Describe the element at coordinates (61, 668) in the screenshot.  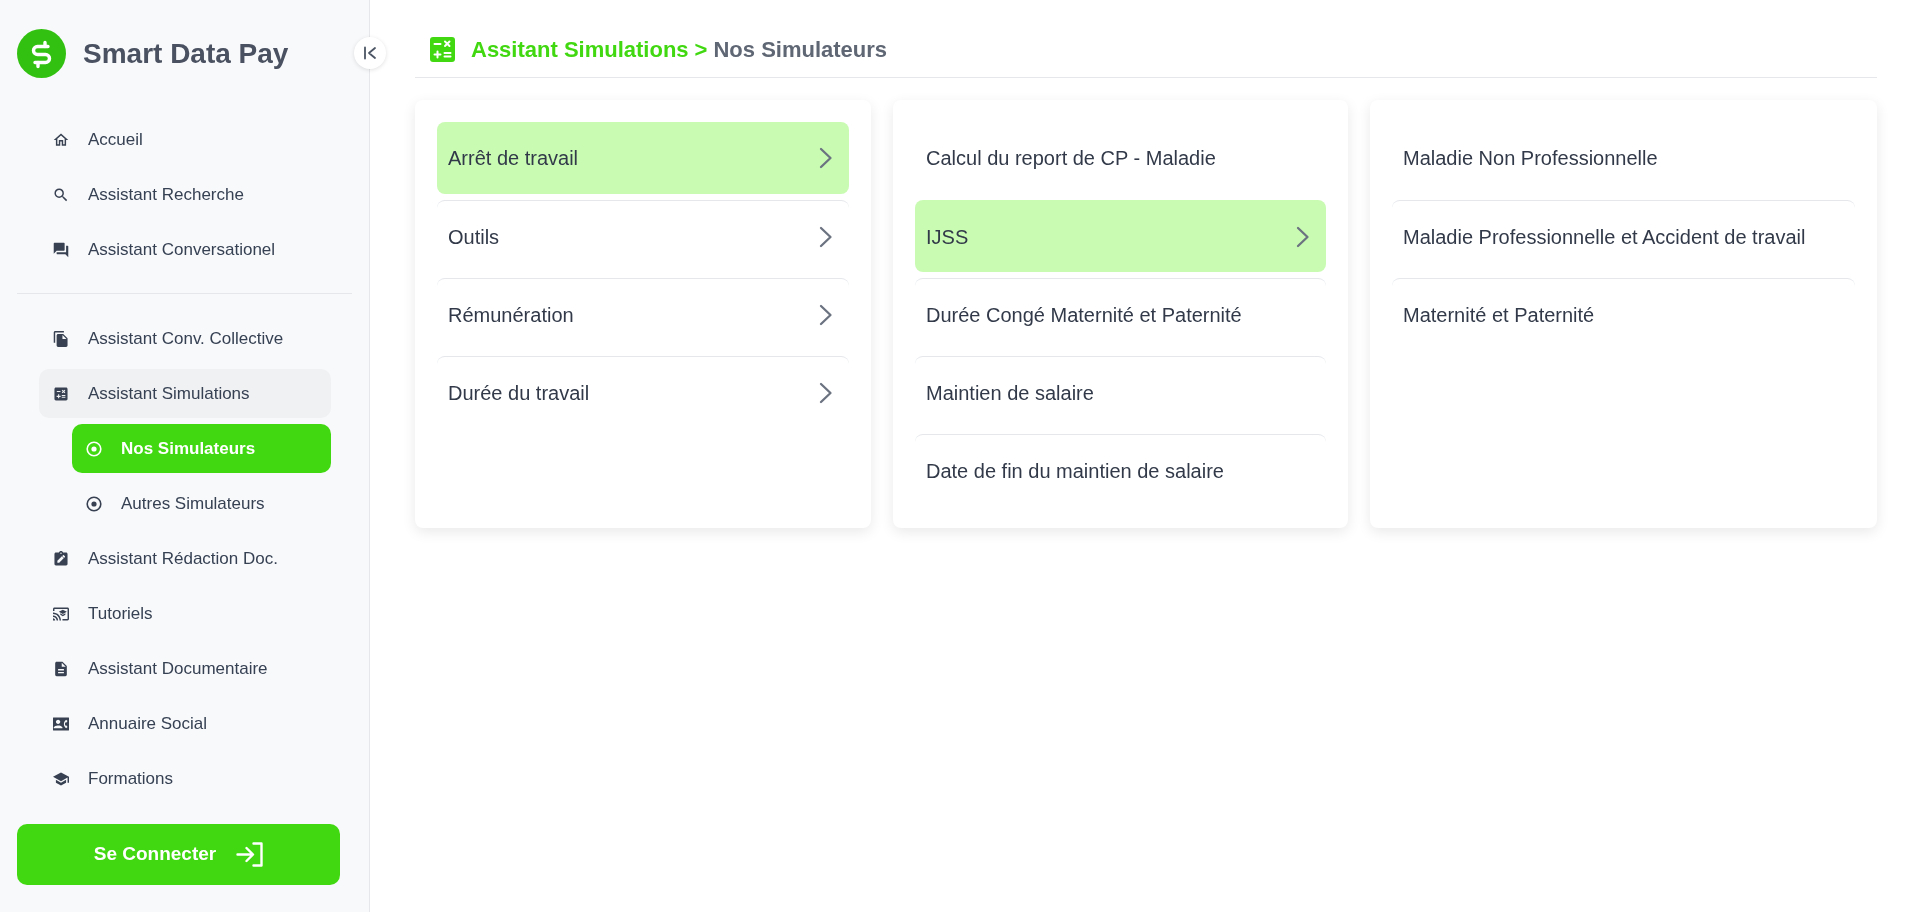
I see `document-icon` at that location.